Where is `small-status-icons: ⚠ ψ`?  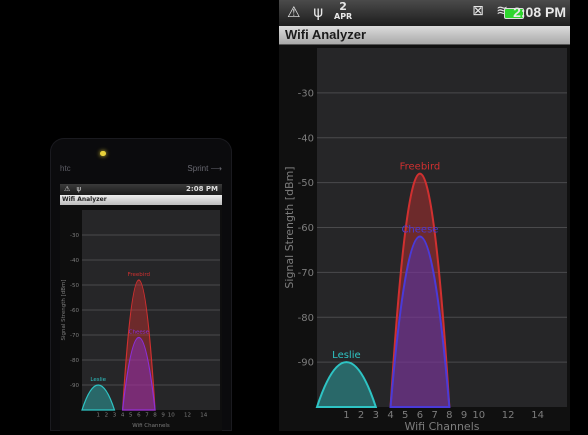 small-status-icons: ⚠ ψ is located at coordinates (74, 189).